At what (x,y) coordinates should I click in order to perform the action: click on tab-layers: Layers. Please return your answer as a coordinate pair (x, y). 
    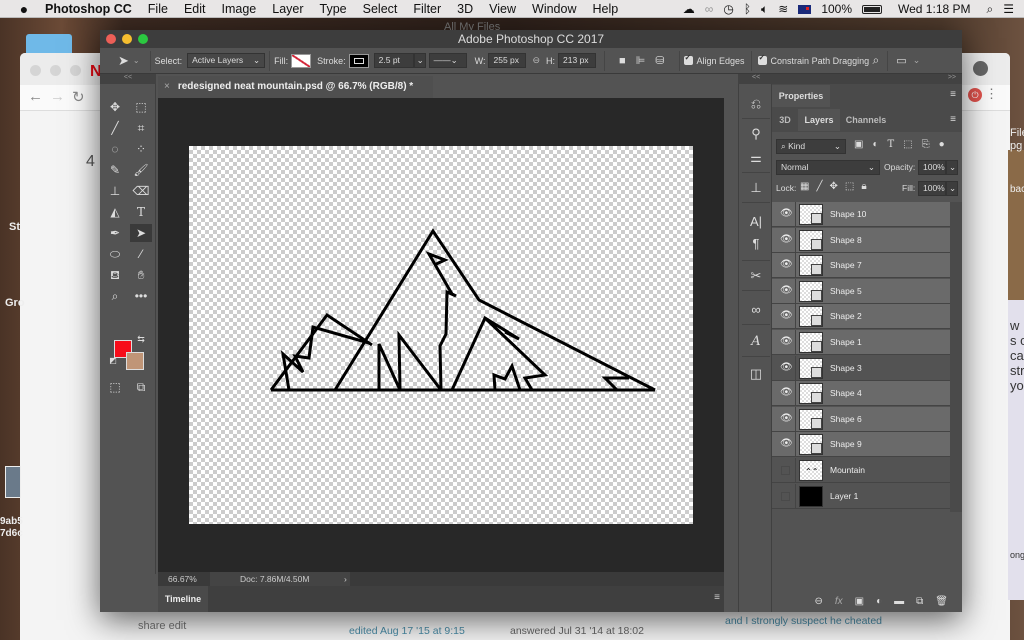
    Looking at the image, I should click on (819, 120).